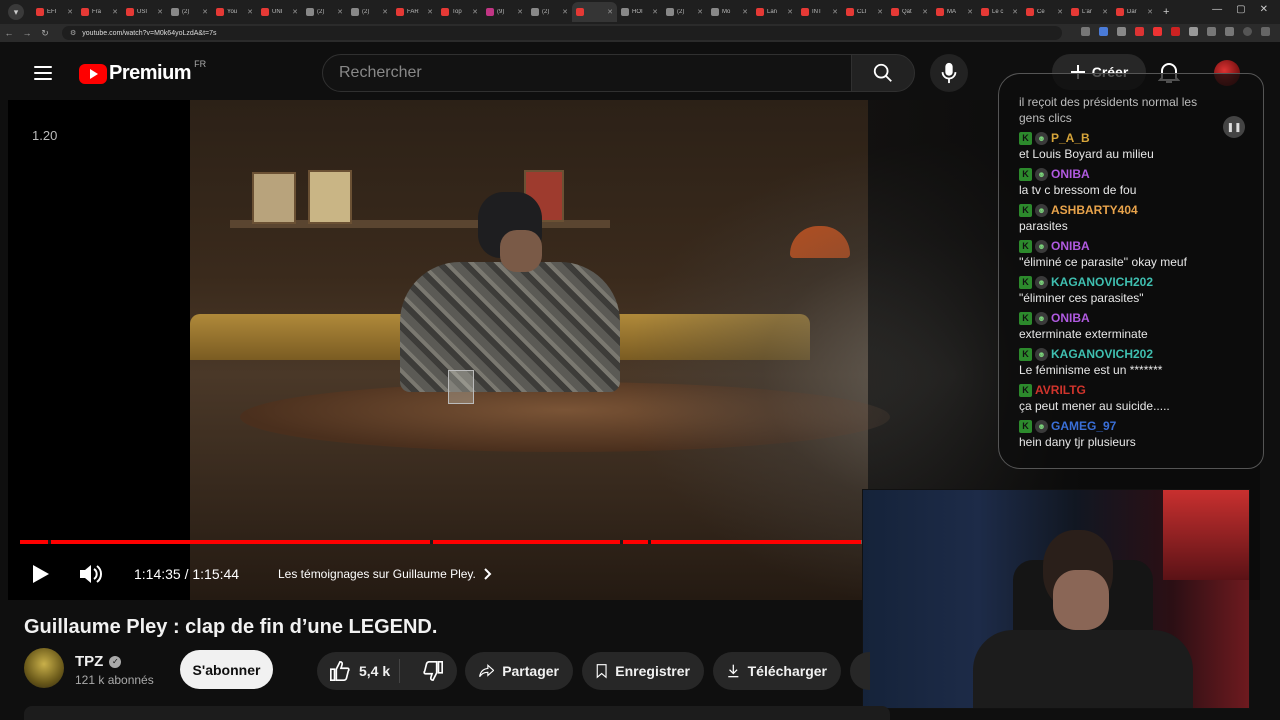  Describe the element at coordinates (43, 73) in the screenshot. I see `hamburger-menu-icon` at that location.